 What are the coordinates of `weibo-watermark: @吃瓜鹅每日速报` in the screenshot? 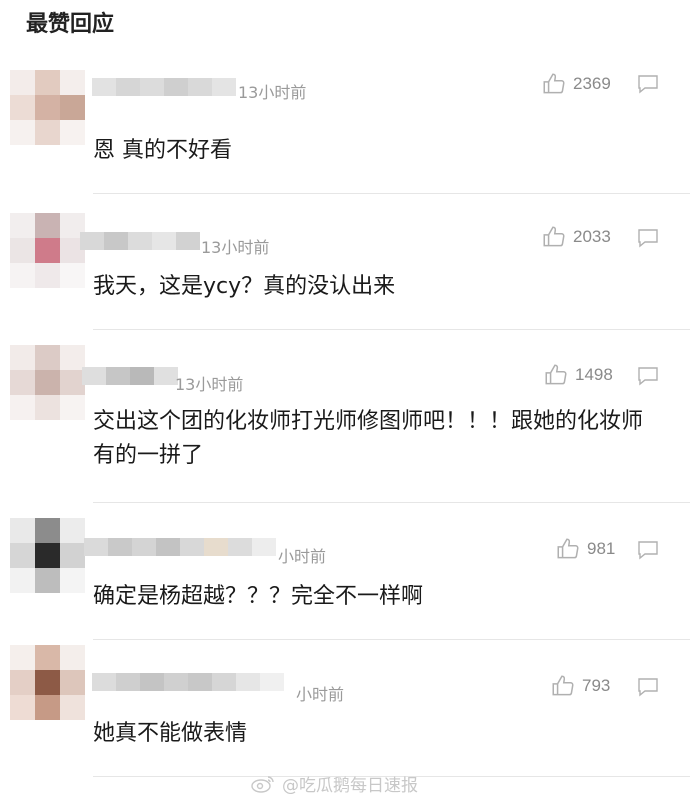 It's located at (334, 783).